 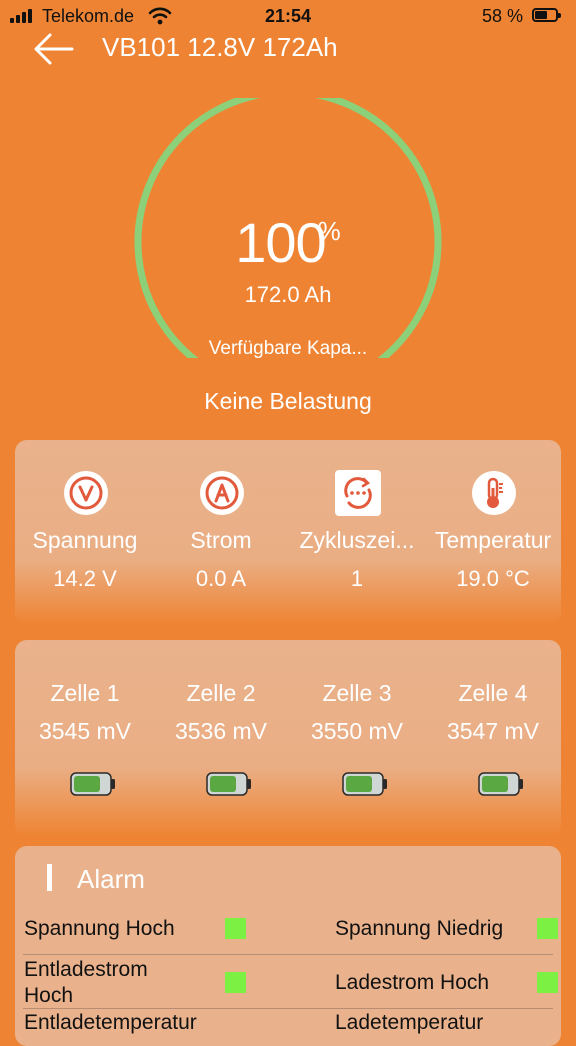 What do you see at coordinates (493, 540) in the screenshot?
I see `metric-label: Temperatur` at bounding box center [493, 540].